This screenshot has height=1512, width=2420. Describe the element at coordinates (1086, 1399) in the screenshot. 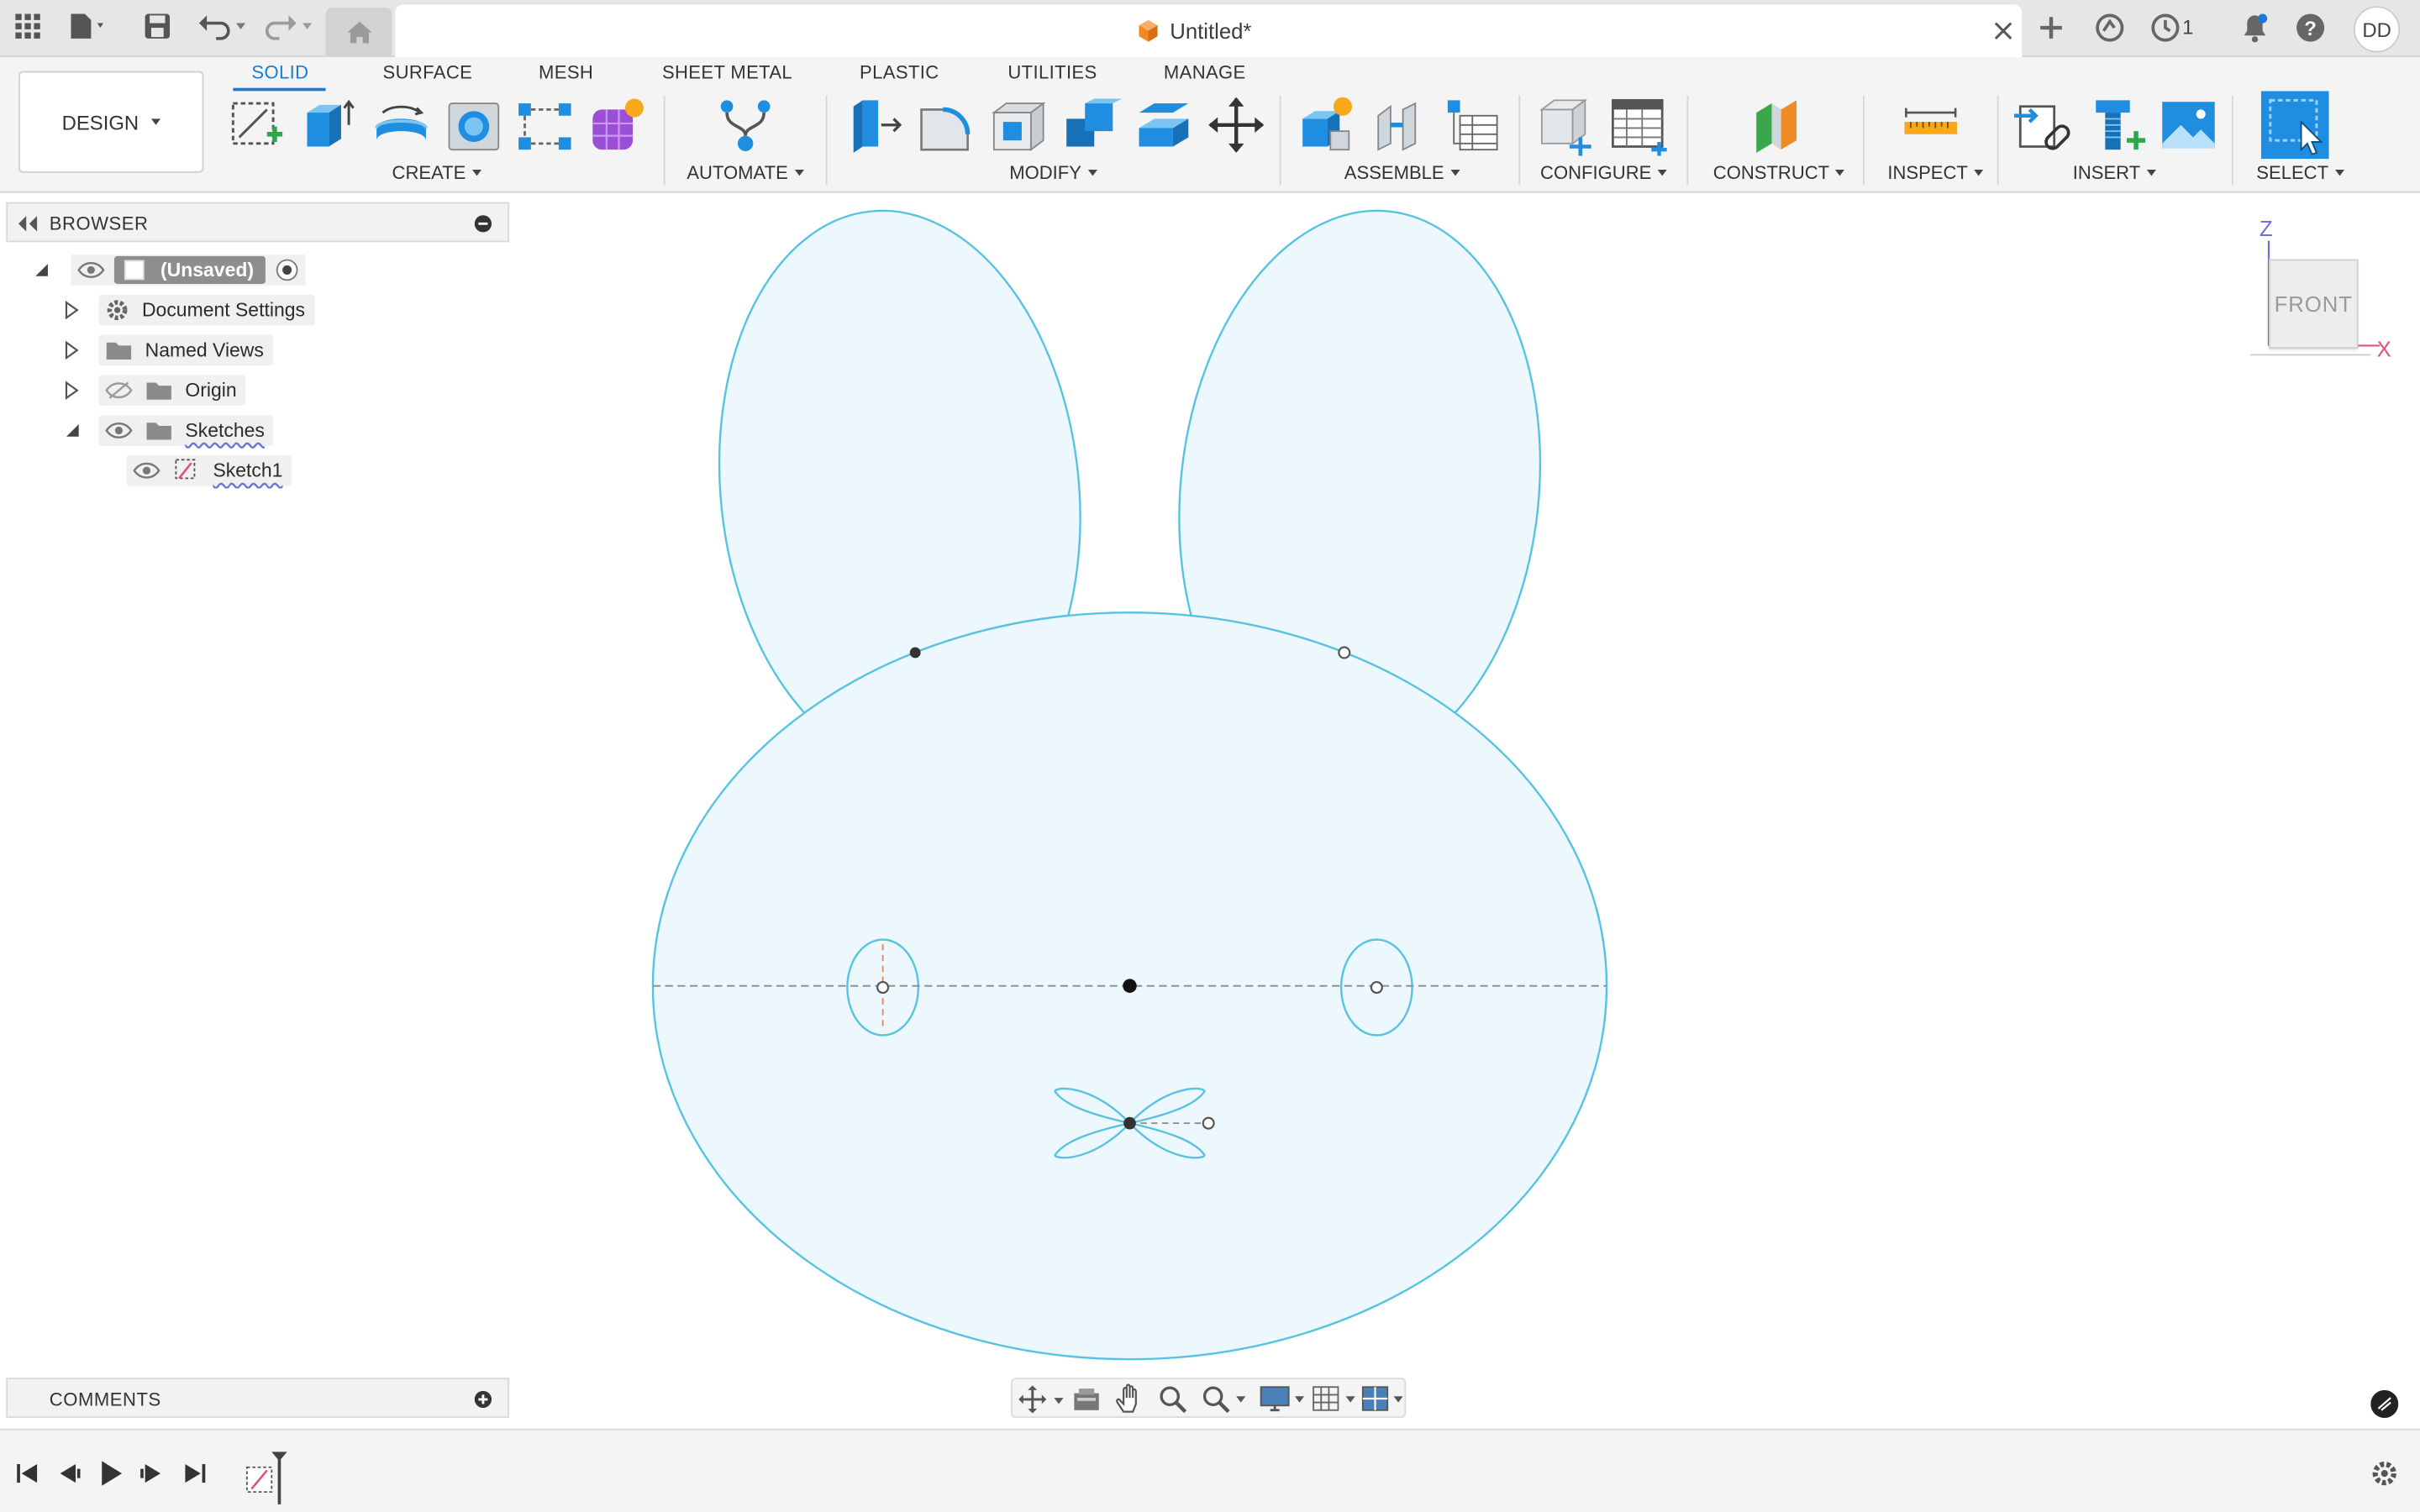

I see `look-at-icon` at that location.